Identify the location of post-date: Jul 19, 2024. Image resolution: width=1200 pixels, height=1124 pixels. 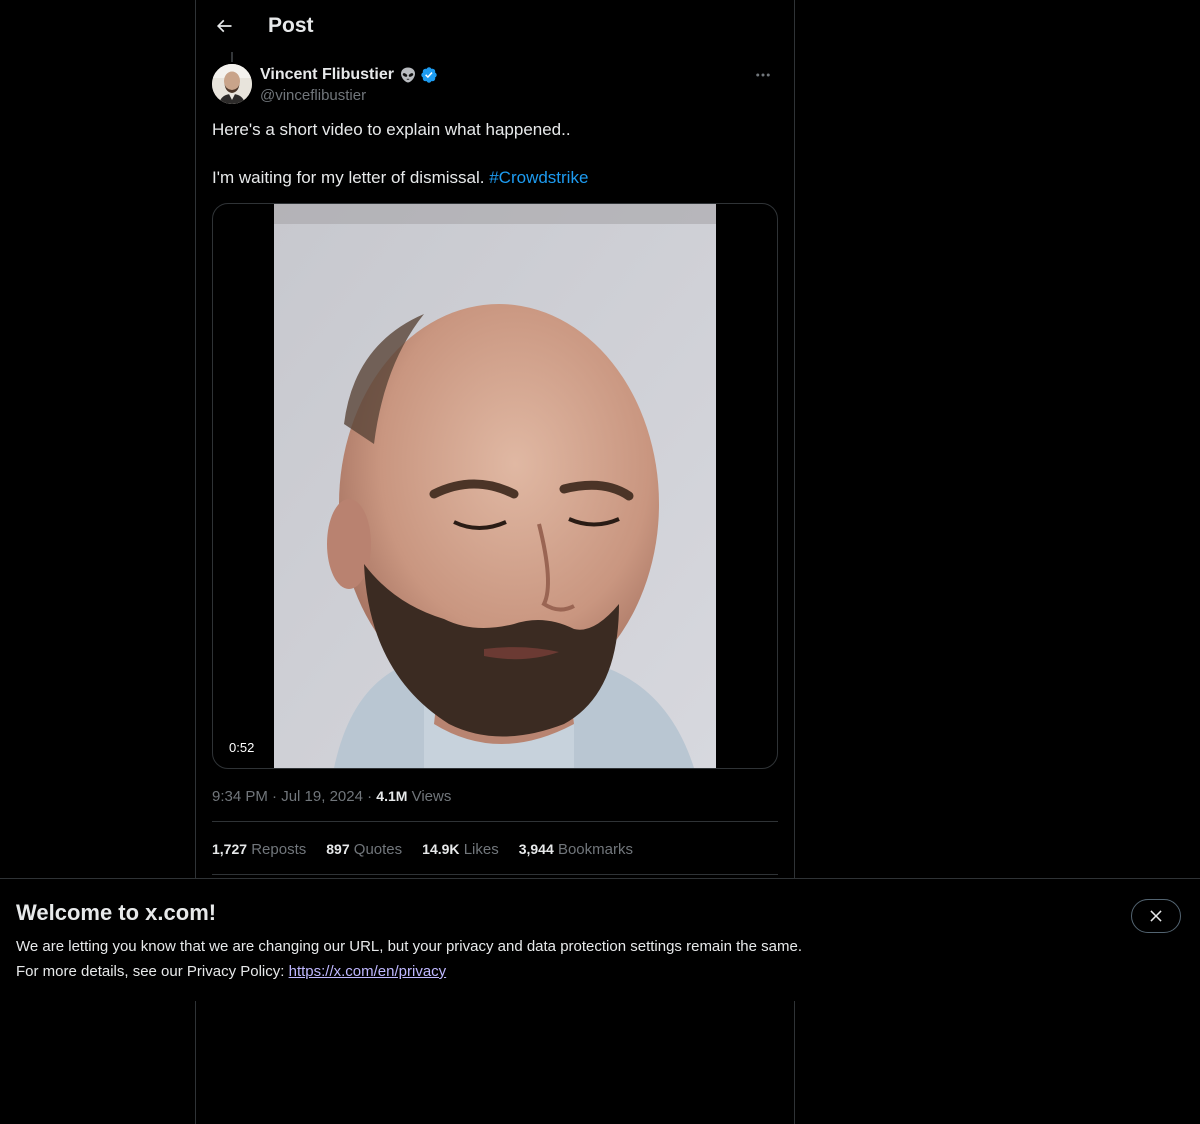
(322, 796).